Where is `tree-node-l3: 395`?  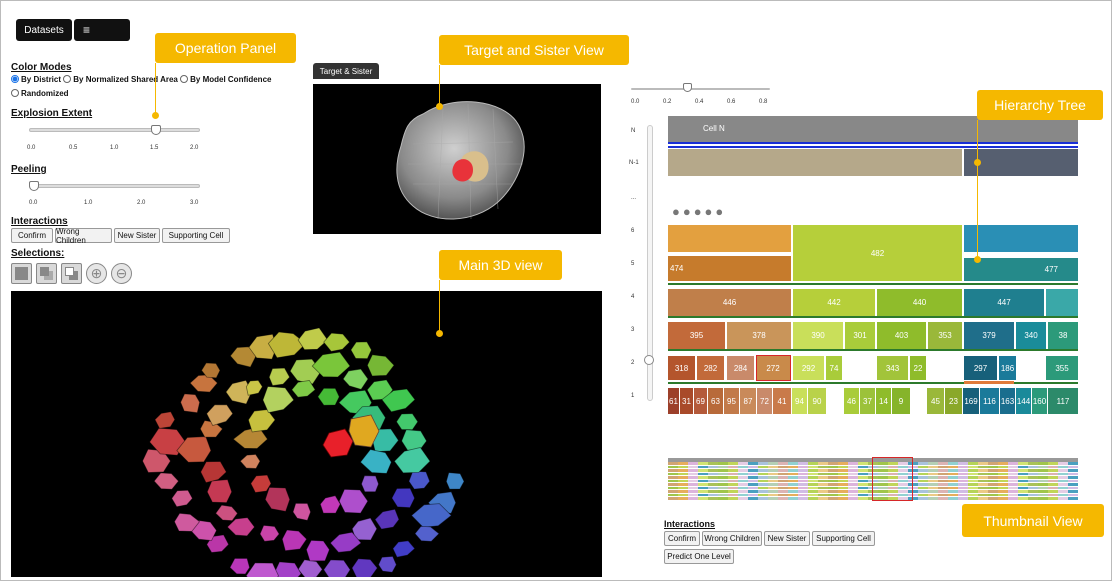 tree-node-l3: 395 is located at coordinates (696, 335).